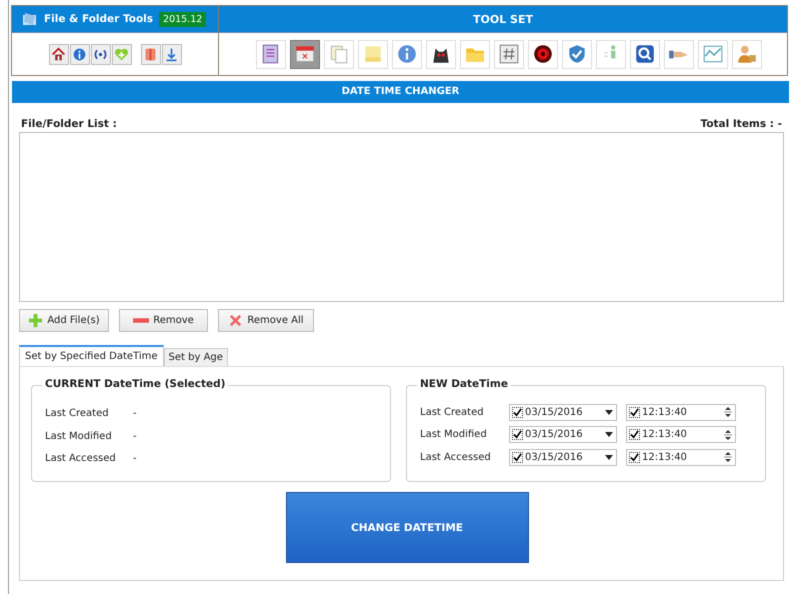  Describe the element at coordinates (339, 54) in the screenshot. I see `pages-icon` at that location.